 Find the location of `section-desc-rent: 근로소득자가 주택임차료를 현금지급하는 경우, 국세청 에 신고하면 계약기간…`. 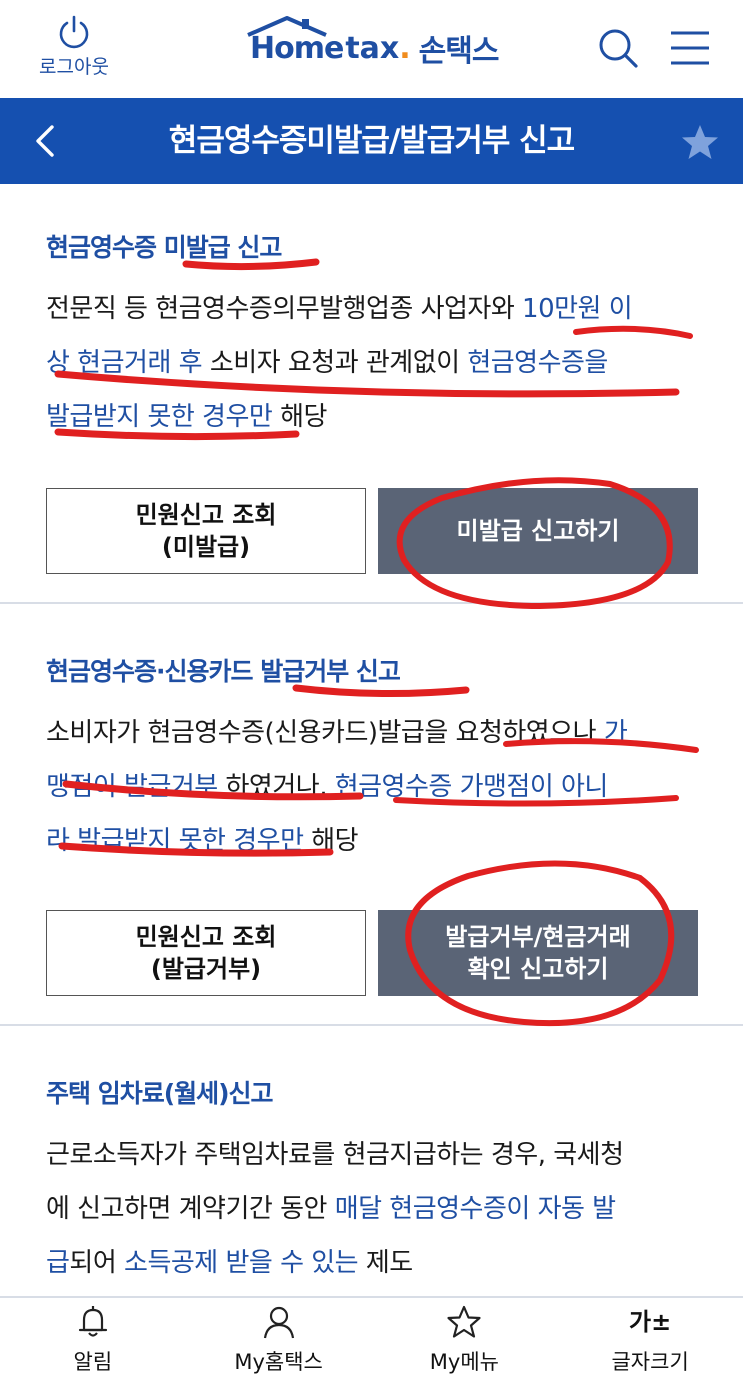

section-desc-rent: 근로소득자가 주택임차료를 현금지급하는 경우, 국세청 에 신고하면 계약기간… is located at coordinates (376, 1209).